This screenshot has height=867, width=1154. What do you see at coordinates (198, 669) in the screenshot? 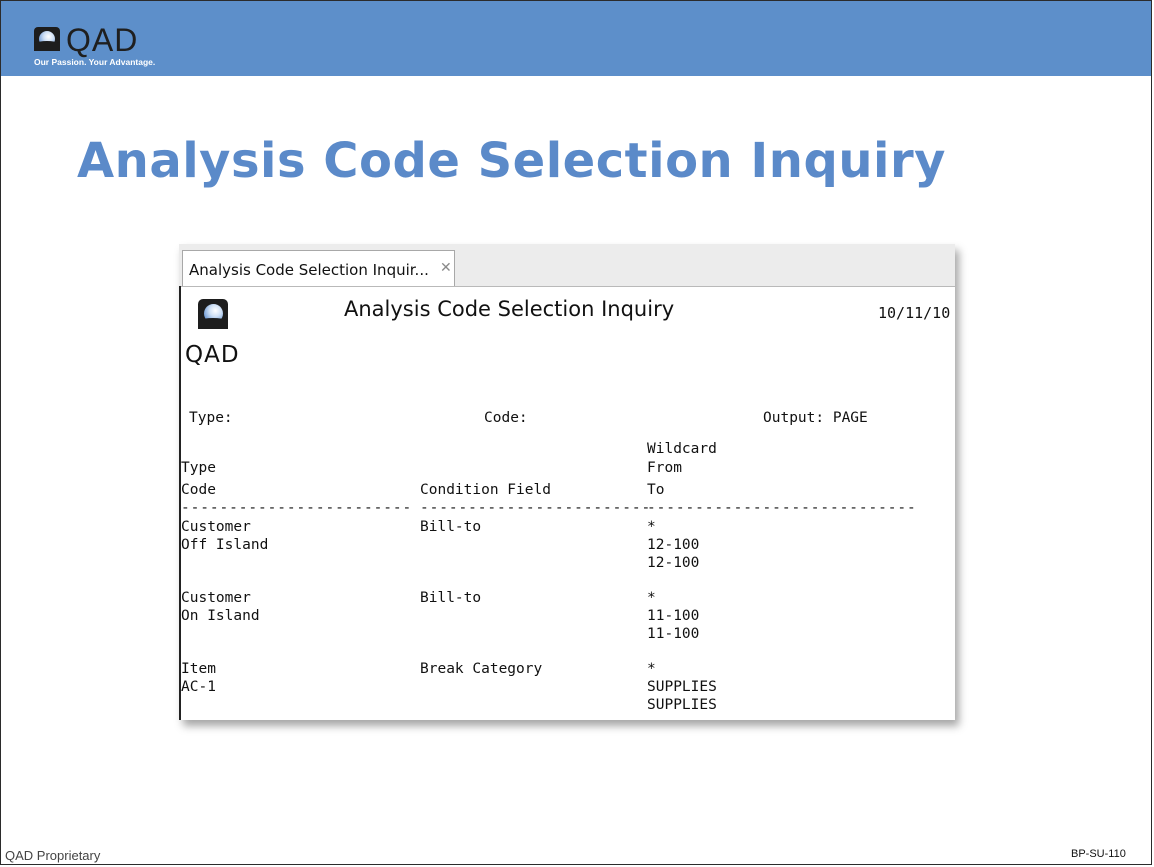
I see `row-3-type: Item` at bounding box center [198, 669].